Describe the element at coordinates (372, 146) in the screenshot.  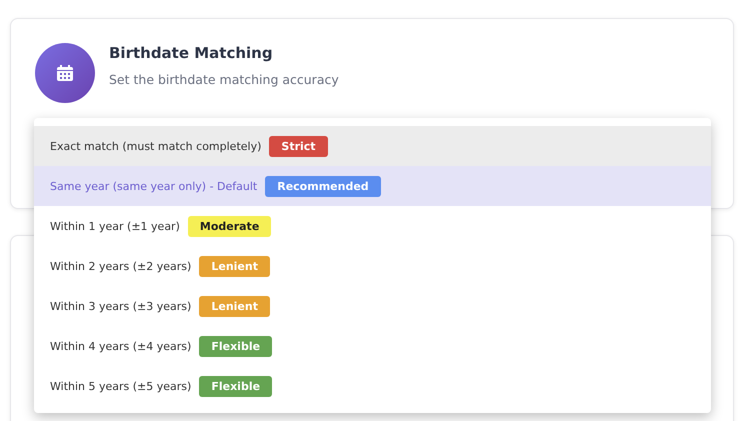
I see `dropdown-option: Exact match (must match completely) Strict` at that location.